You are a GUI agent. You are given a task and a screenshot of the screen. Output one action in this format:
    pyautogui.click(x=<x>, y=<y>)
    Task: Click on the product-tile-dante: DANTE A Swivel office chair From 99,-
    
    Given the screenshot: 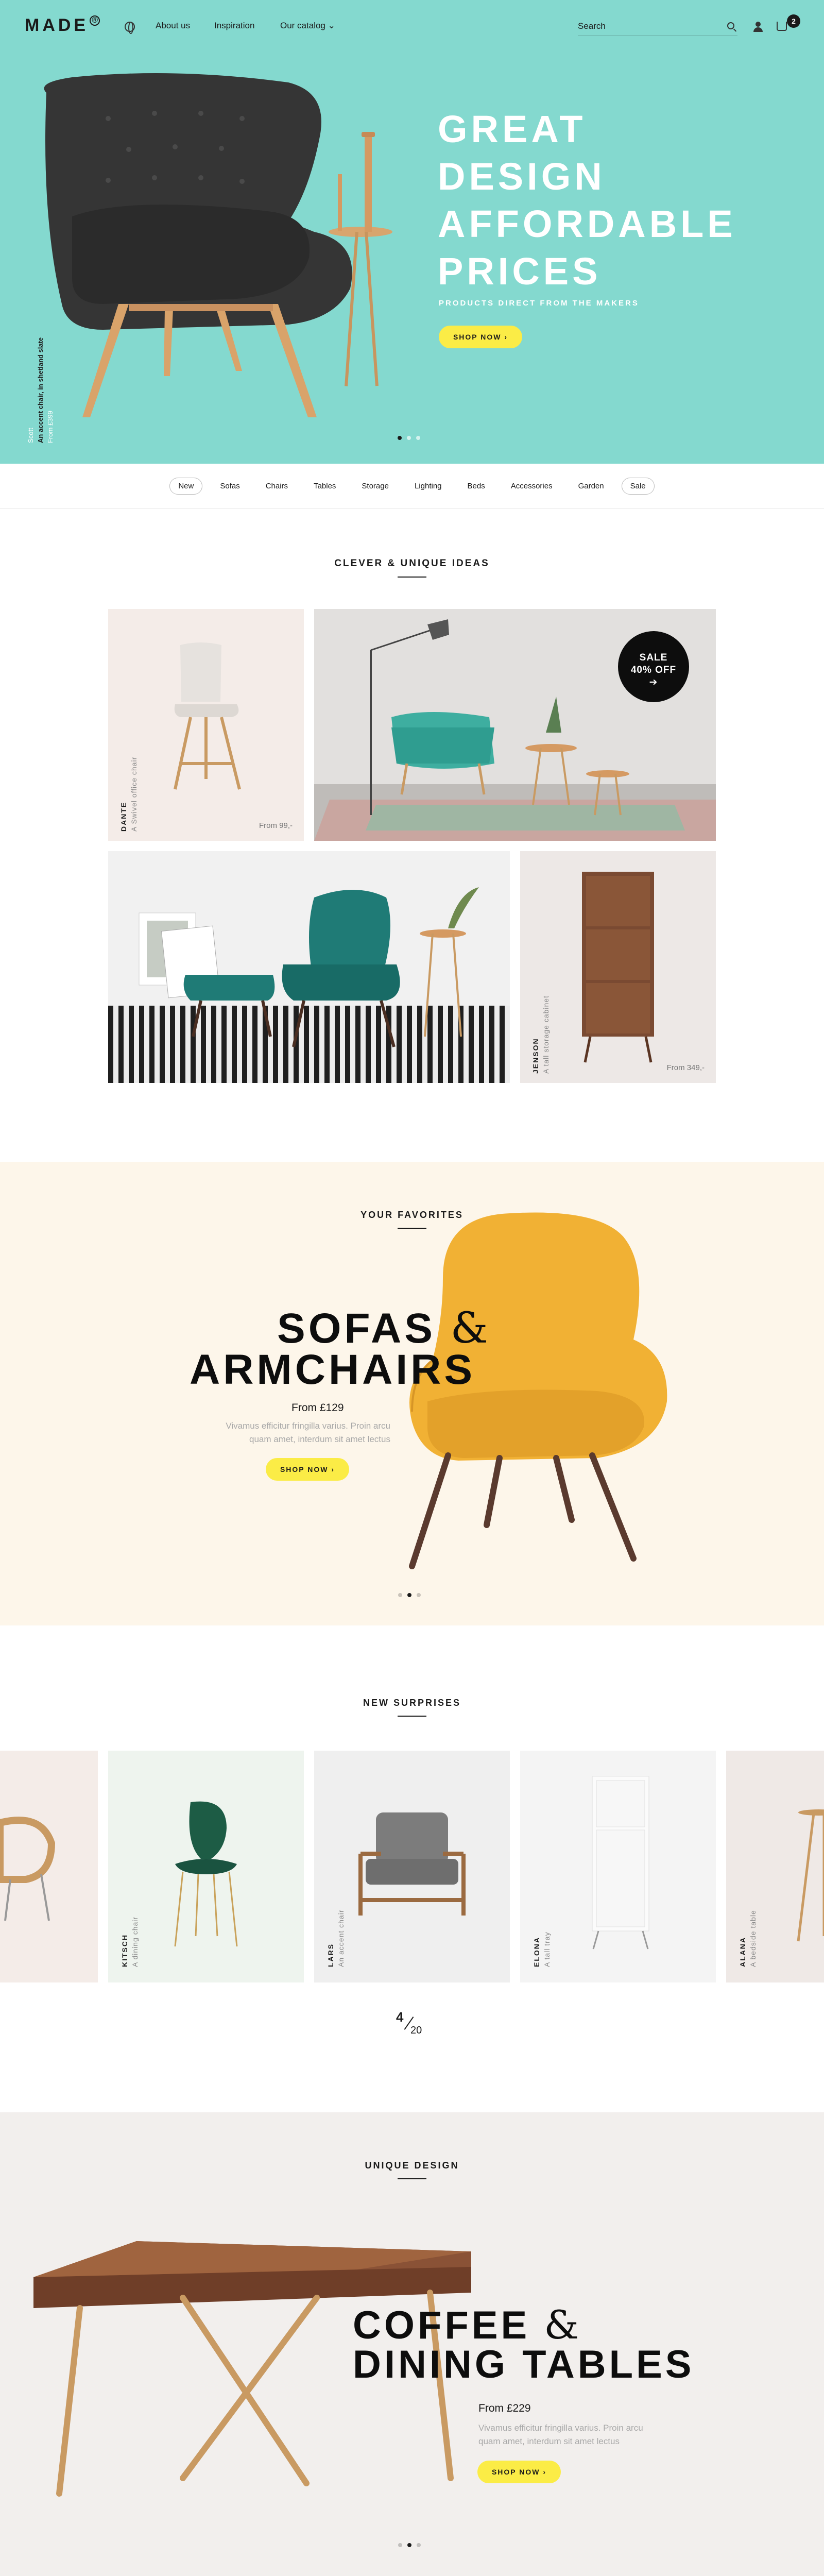 What is the action you would take?
    pyautogui.click(x=206, y=725)
    